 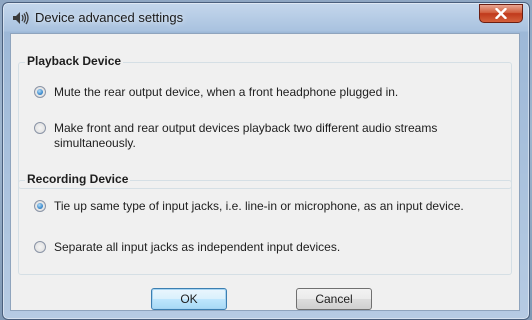 I want to click on title-bar: Device advanced settings, so click(x=266, y=18).